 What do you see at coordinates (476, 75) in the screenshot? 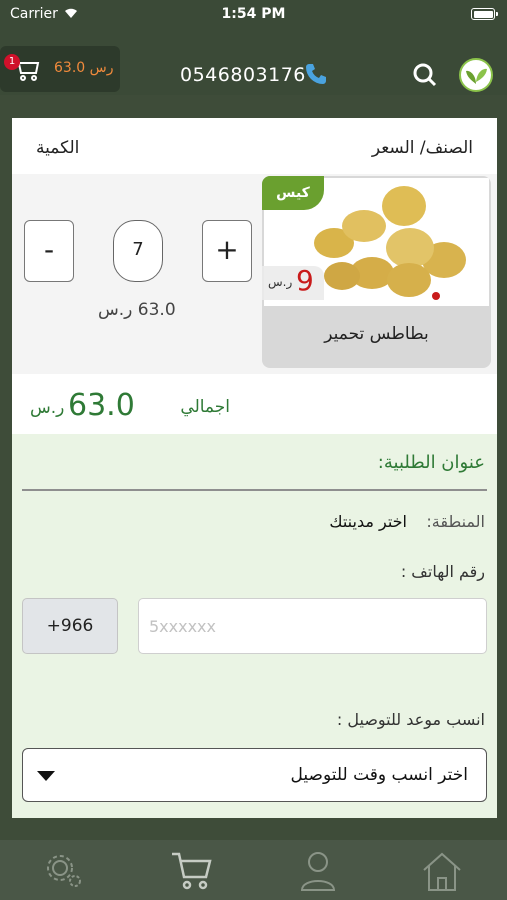
I see `app-logo` at bounding box center [476, 75].